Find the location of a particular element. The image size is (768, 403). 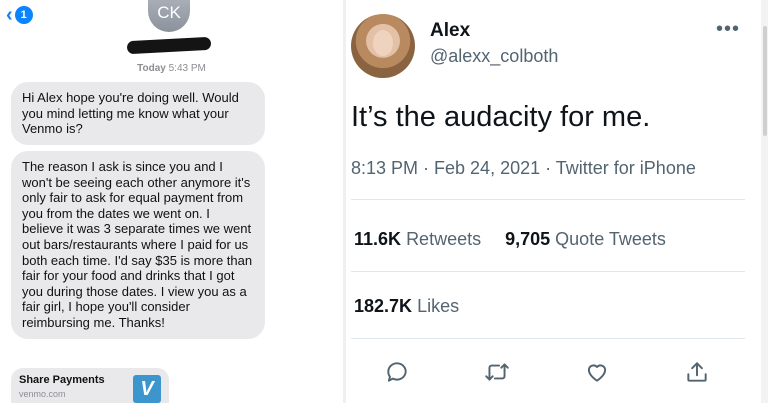

retweet-icon is located at coordinates (497, 372).